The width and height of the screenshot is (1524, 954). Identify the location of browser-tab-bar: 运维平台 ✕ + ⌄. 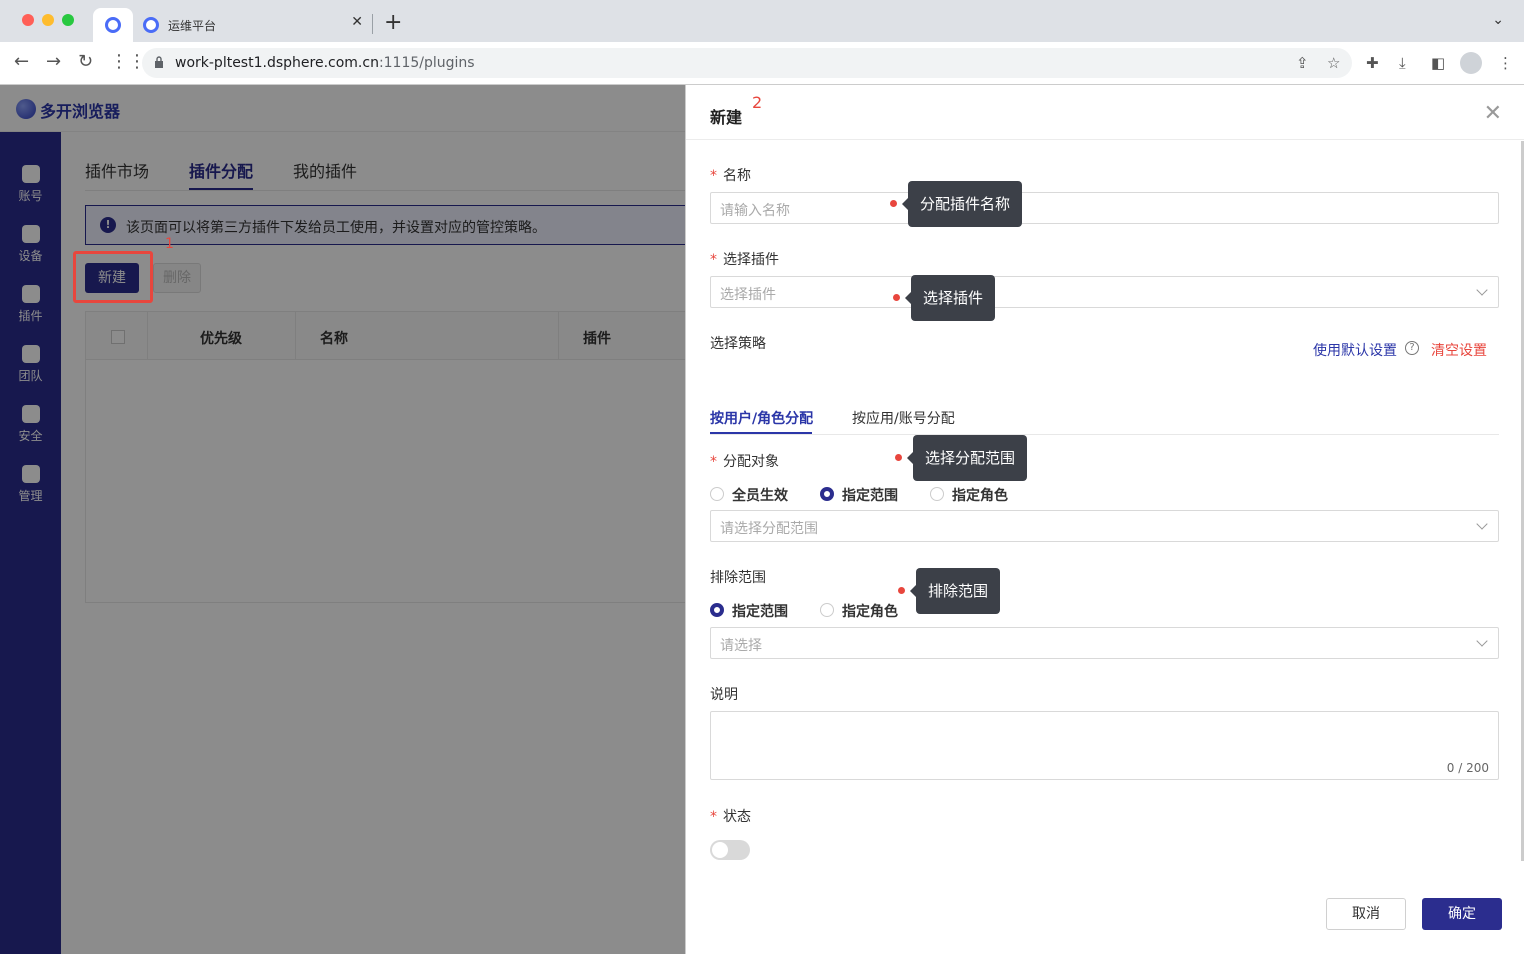
(762, 21).